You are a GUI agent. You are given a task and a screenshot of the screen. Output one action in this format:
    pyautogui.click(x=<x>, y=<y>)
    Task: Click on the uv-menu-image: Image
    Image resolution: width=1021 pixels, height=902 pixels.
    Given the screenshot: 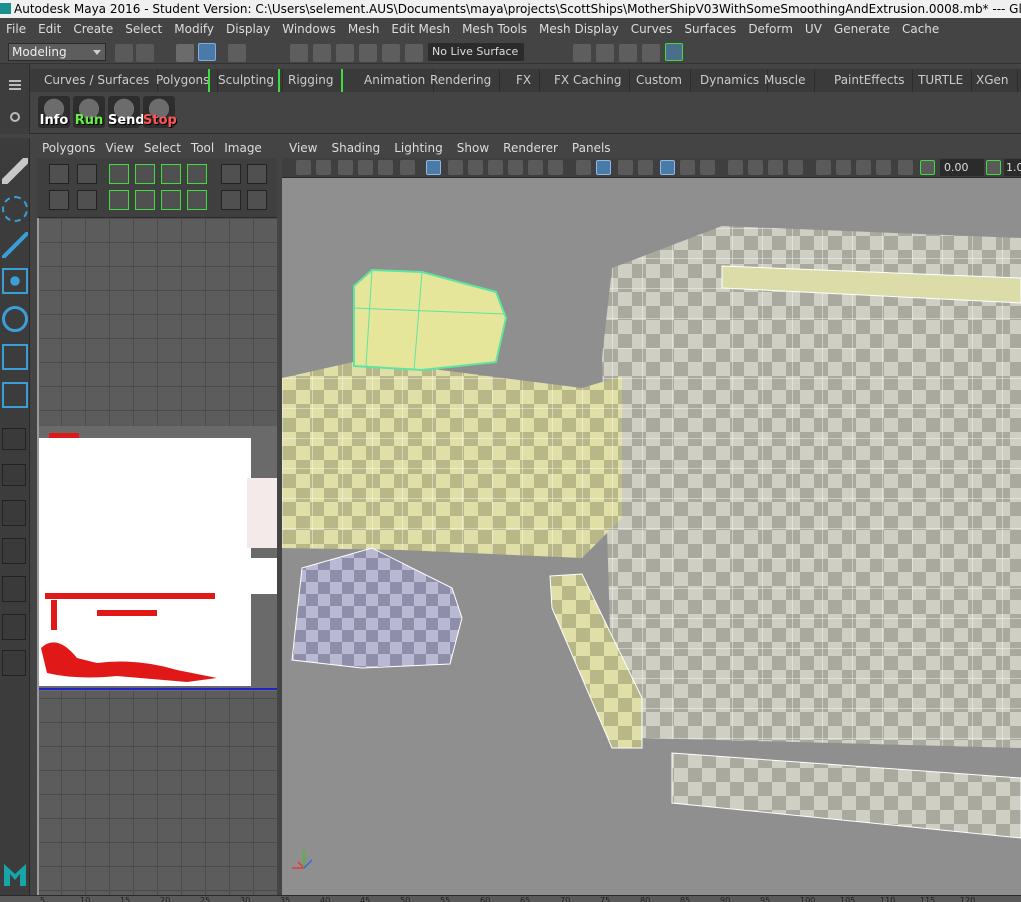 What is the action you would take?
    pyautogui.click(x=243, y=148)
    